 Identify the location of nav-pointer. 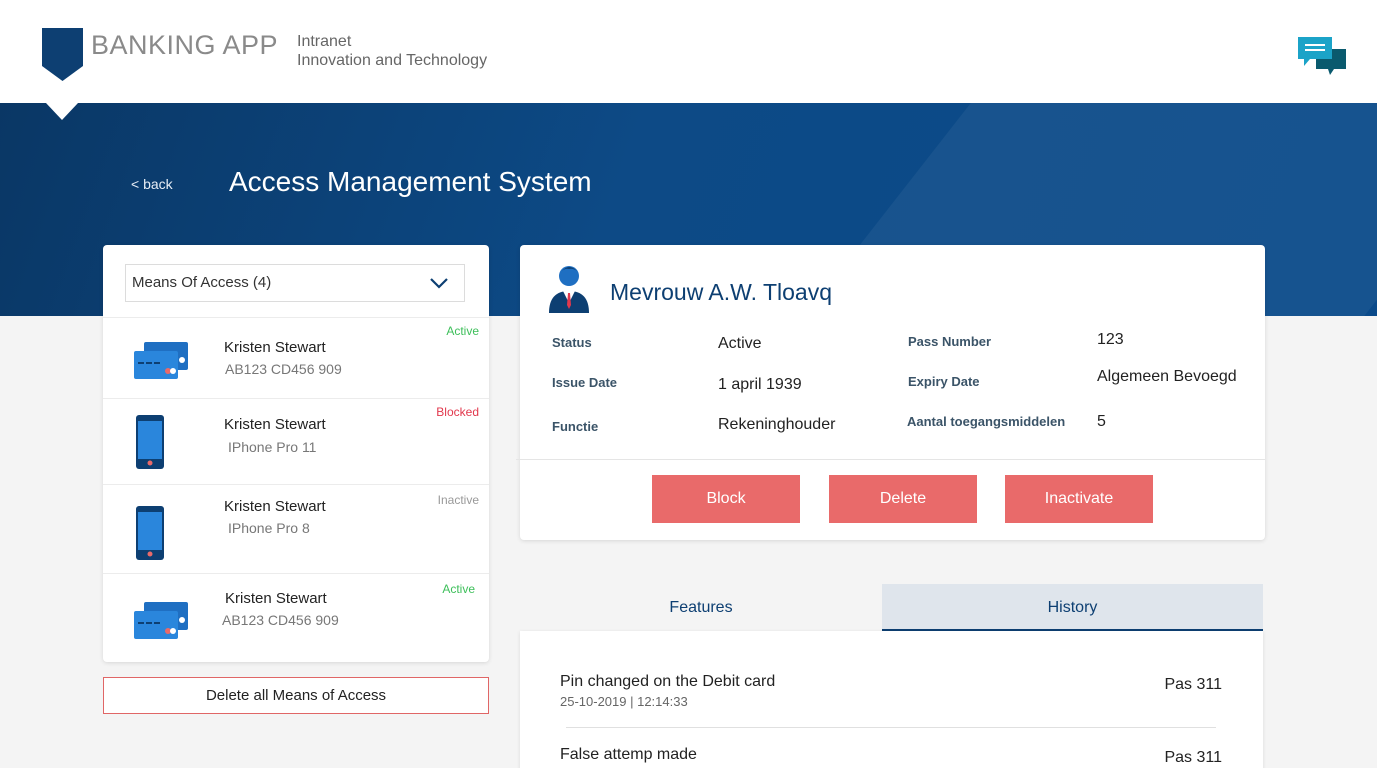
(62, 111).